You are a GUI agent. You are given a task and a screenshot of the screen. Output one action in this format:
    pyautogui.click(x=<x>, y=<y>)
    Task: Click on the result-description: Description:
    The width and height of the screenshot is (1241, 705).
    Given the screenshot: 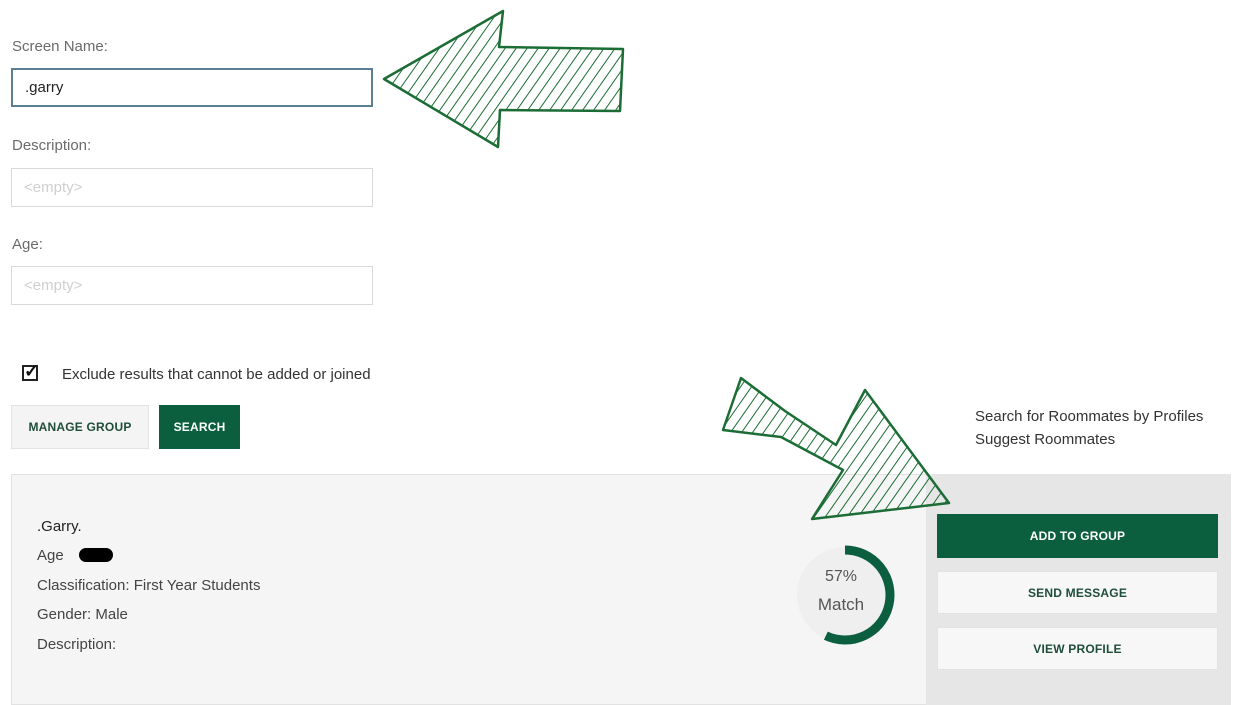 What is the action you would take?
    pyautogui.click(x=77, y=644)
    